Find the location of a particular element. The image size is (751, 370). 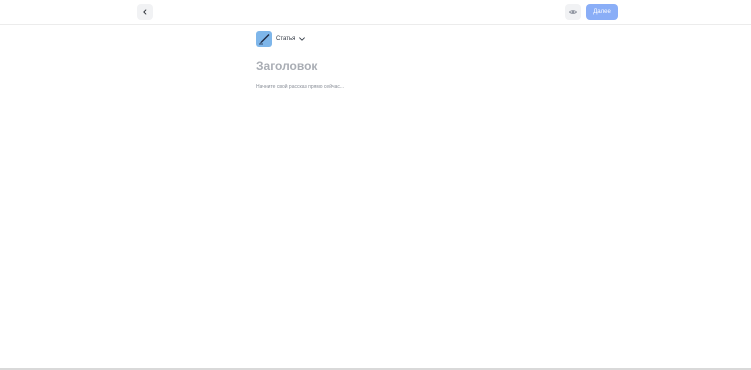

post-type-icon-box is located at coordinates (264, 39).